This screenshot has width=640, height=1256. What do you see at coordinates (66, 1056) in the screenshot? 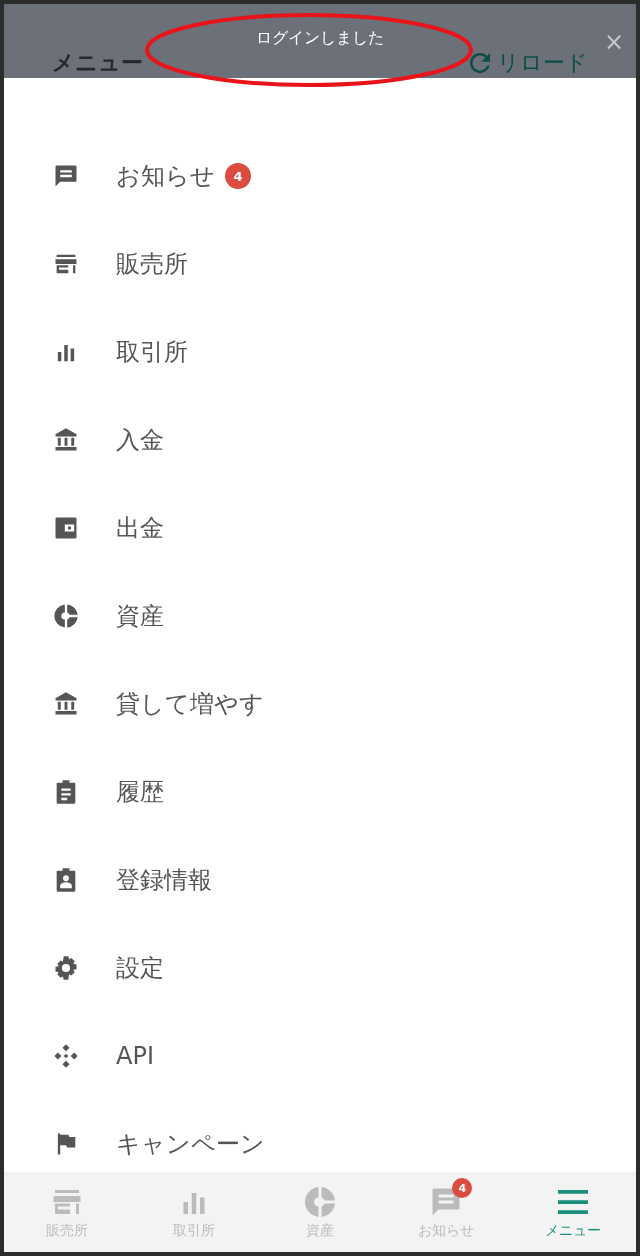
I see `diamond-cluster-icon` at bounding box center [66, 1056].